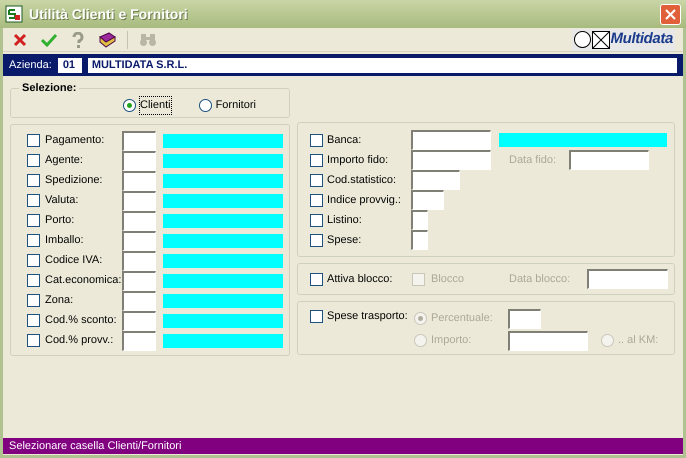 The height and width of the screenshot is (458, 686). What do you see at coordinates (83, 280) in the screenshot?
I see `field-label: Cat.economica:` at bounding box center [83, 280].